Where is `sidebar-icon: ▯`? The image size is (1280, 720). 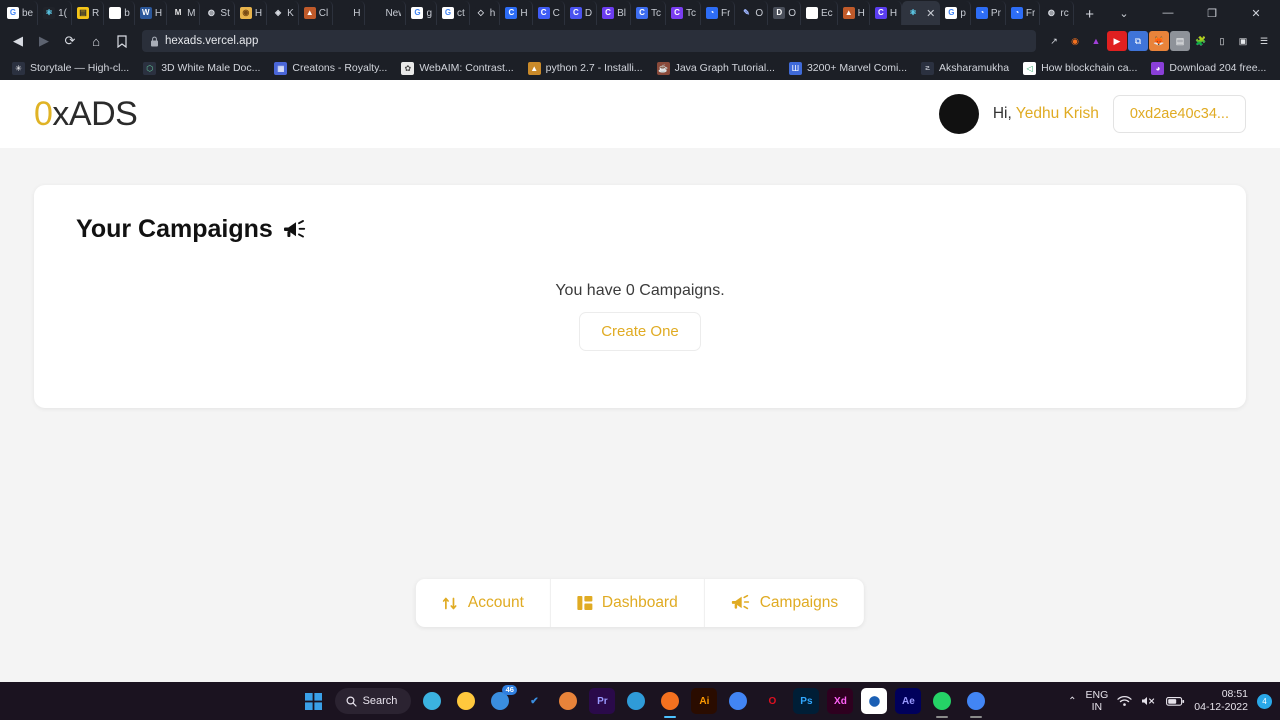
sidebar-icon: ▯ is located at coordinates (1222, 41).